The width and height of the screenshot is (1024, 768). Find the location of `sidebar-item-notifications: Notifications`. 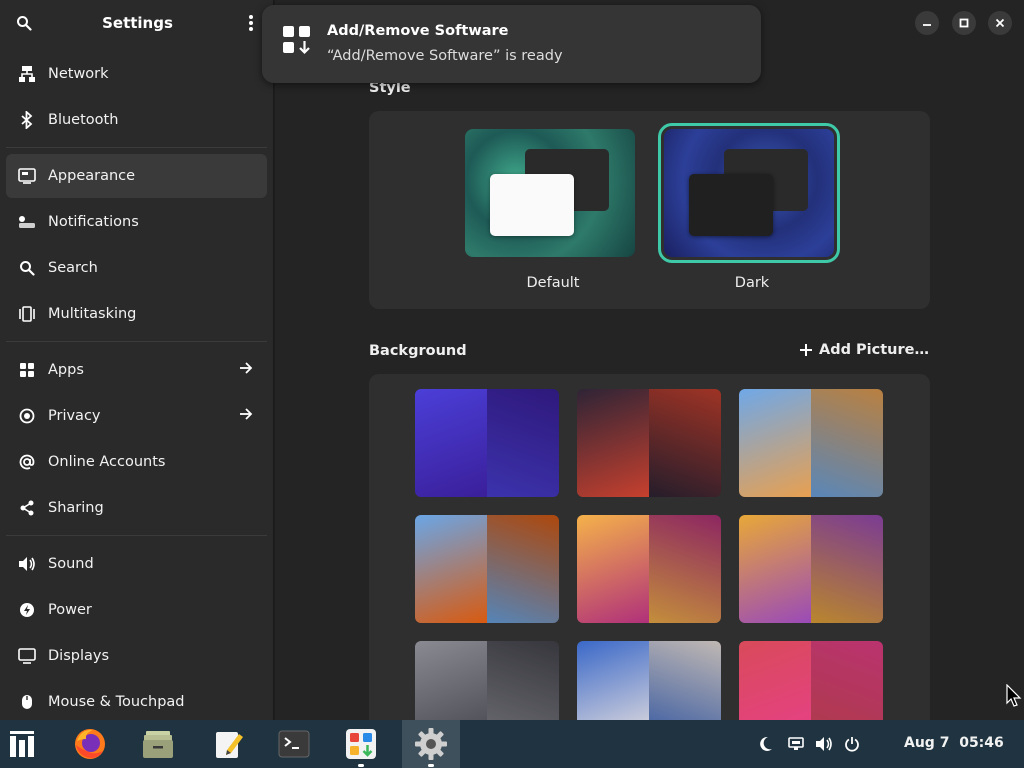

sidebar-item-notifications: Notifications is located at coordinates (136, 222).